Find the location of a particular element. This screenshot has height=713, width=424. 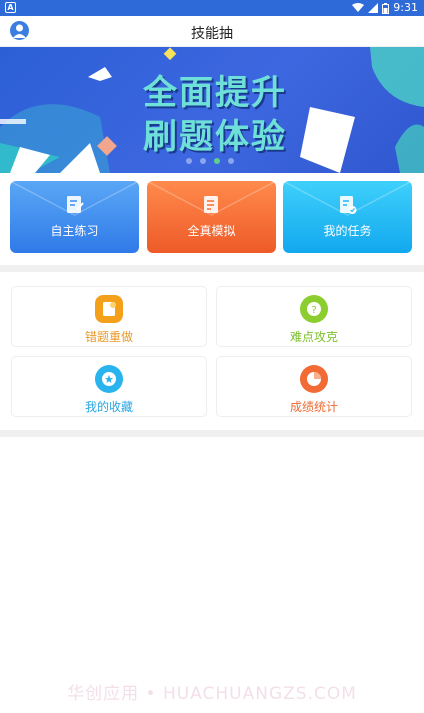

banner-headline-2: 刷题体验 is located at coordinates (215, 137).